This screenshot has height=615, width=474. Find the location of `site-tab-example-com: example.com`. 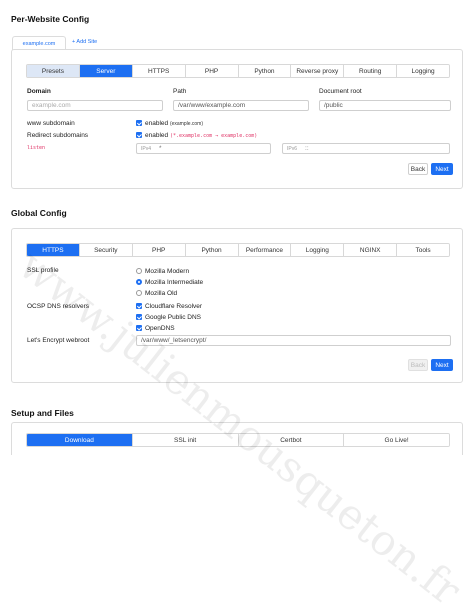

site-tab-example-com: example.com is located at coordinates (39, 43).